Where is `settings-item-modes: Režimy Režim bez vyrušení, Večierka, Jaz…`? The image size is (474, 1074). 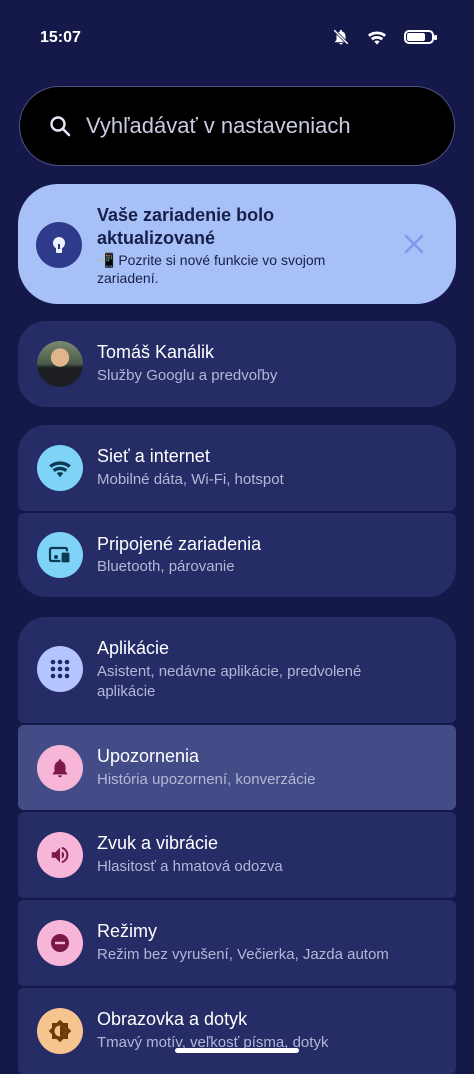 settings-item-modes: Režimy Režim bez vyrušení, Večierka, Jaz… is located at coordinates (237, 943).